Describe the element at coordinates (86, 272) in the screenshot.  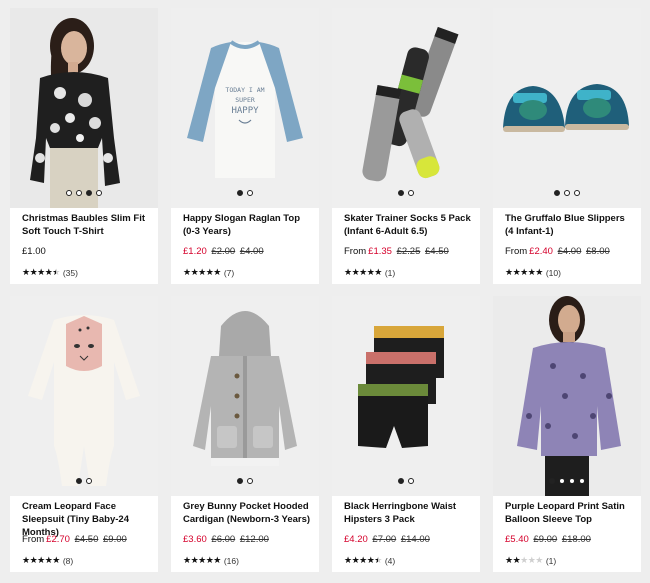
I see `rating: ★★★★★★★★★★(35)` at that location.